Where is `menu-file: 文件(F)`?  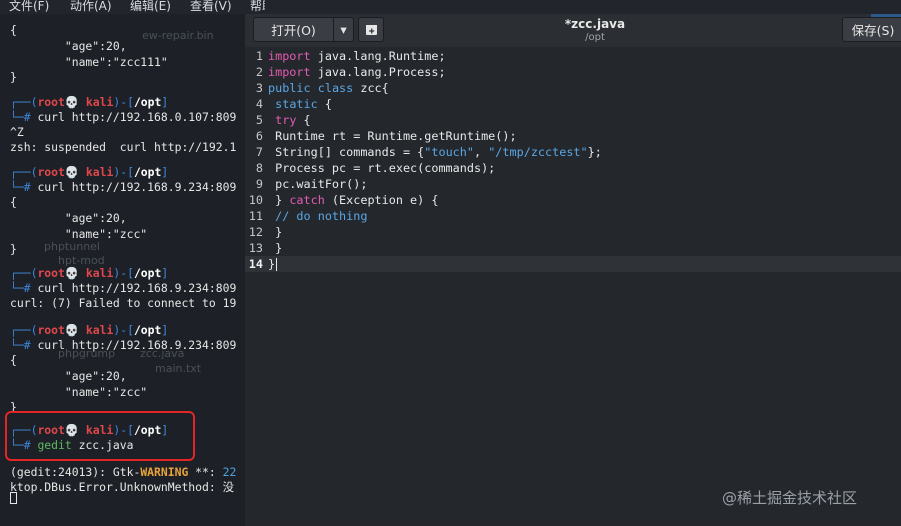
menu-file: 文件(F) is located at coordinates (29, 7).